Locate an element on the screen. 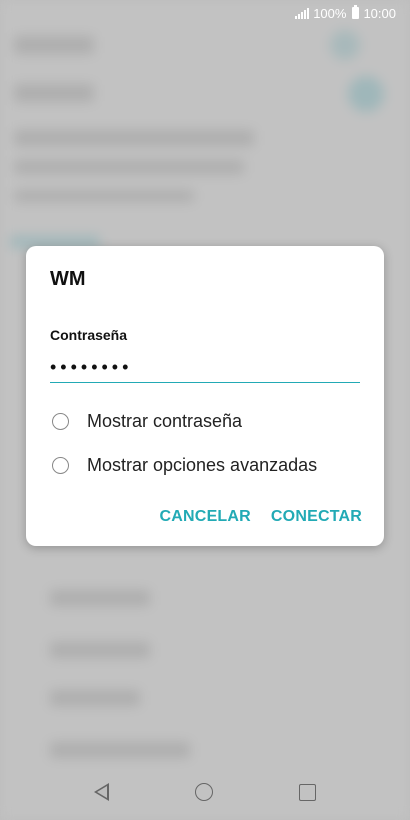  battery-icon is located at coordinates (356, 12).